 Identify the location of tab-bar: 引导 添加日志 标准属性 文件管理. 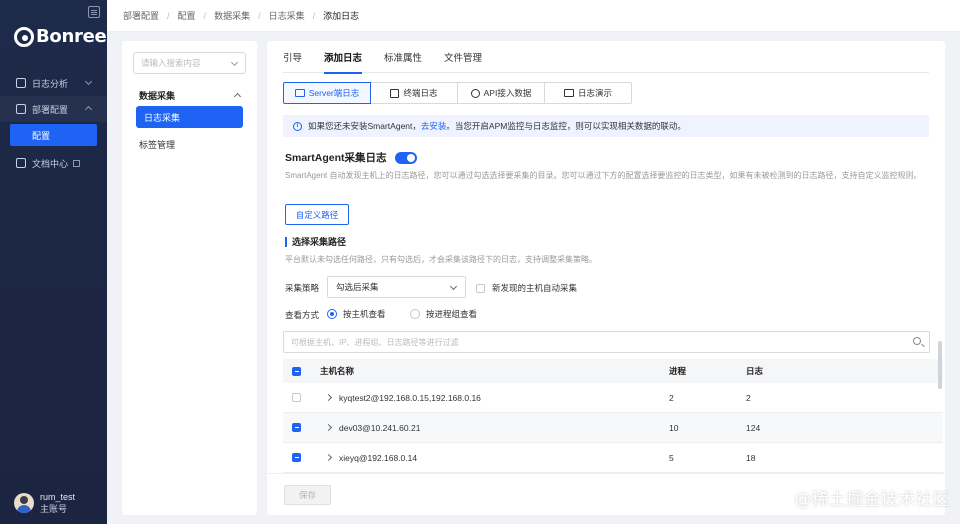
(606, 62).